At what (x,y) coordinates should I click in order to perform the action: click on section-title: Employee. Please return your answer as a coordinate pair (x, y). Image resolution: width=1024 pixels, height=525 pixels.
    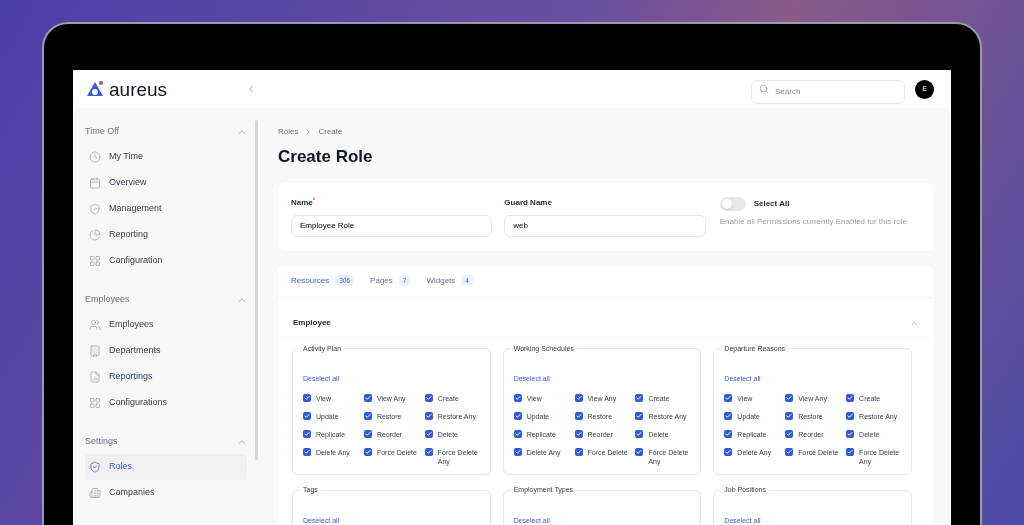
    Looking at the image, I should click on (312, 323).